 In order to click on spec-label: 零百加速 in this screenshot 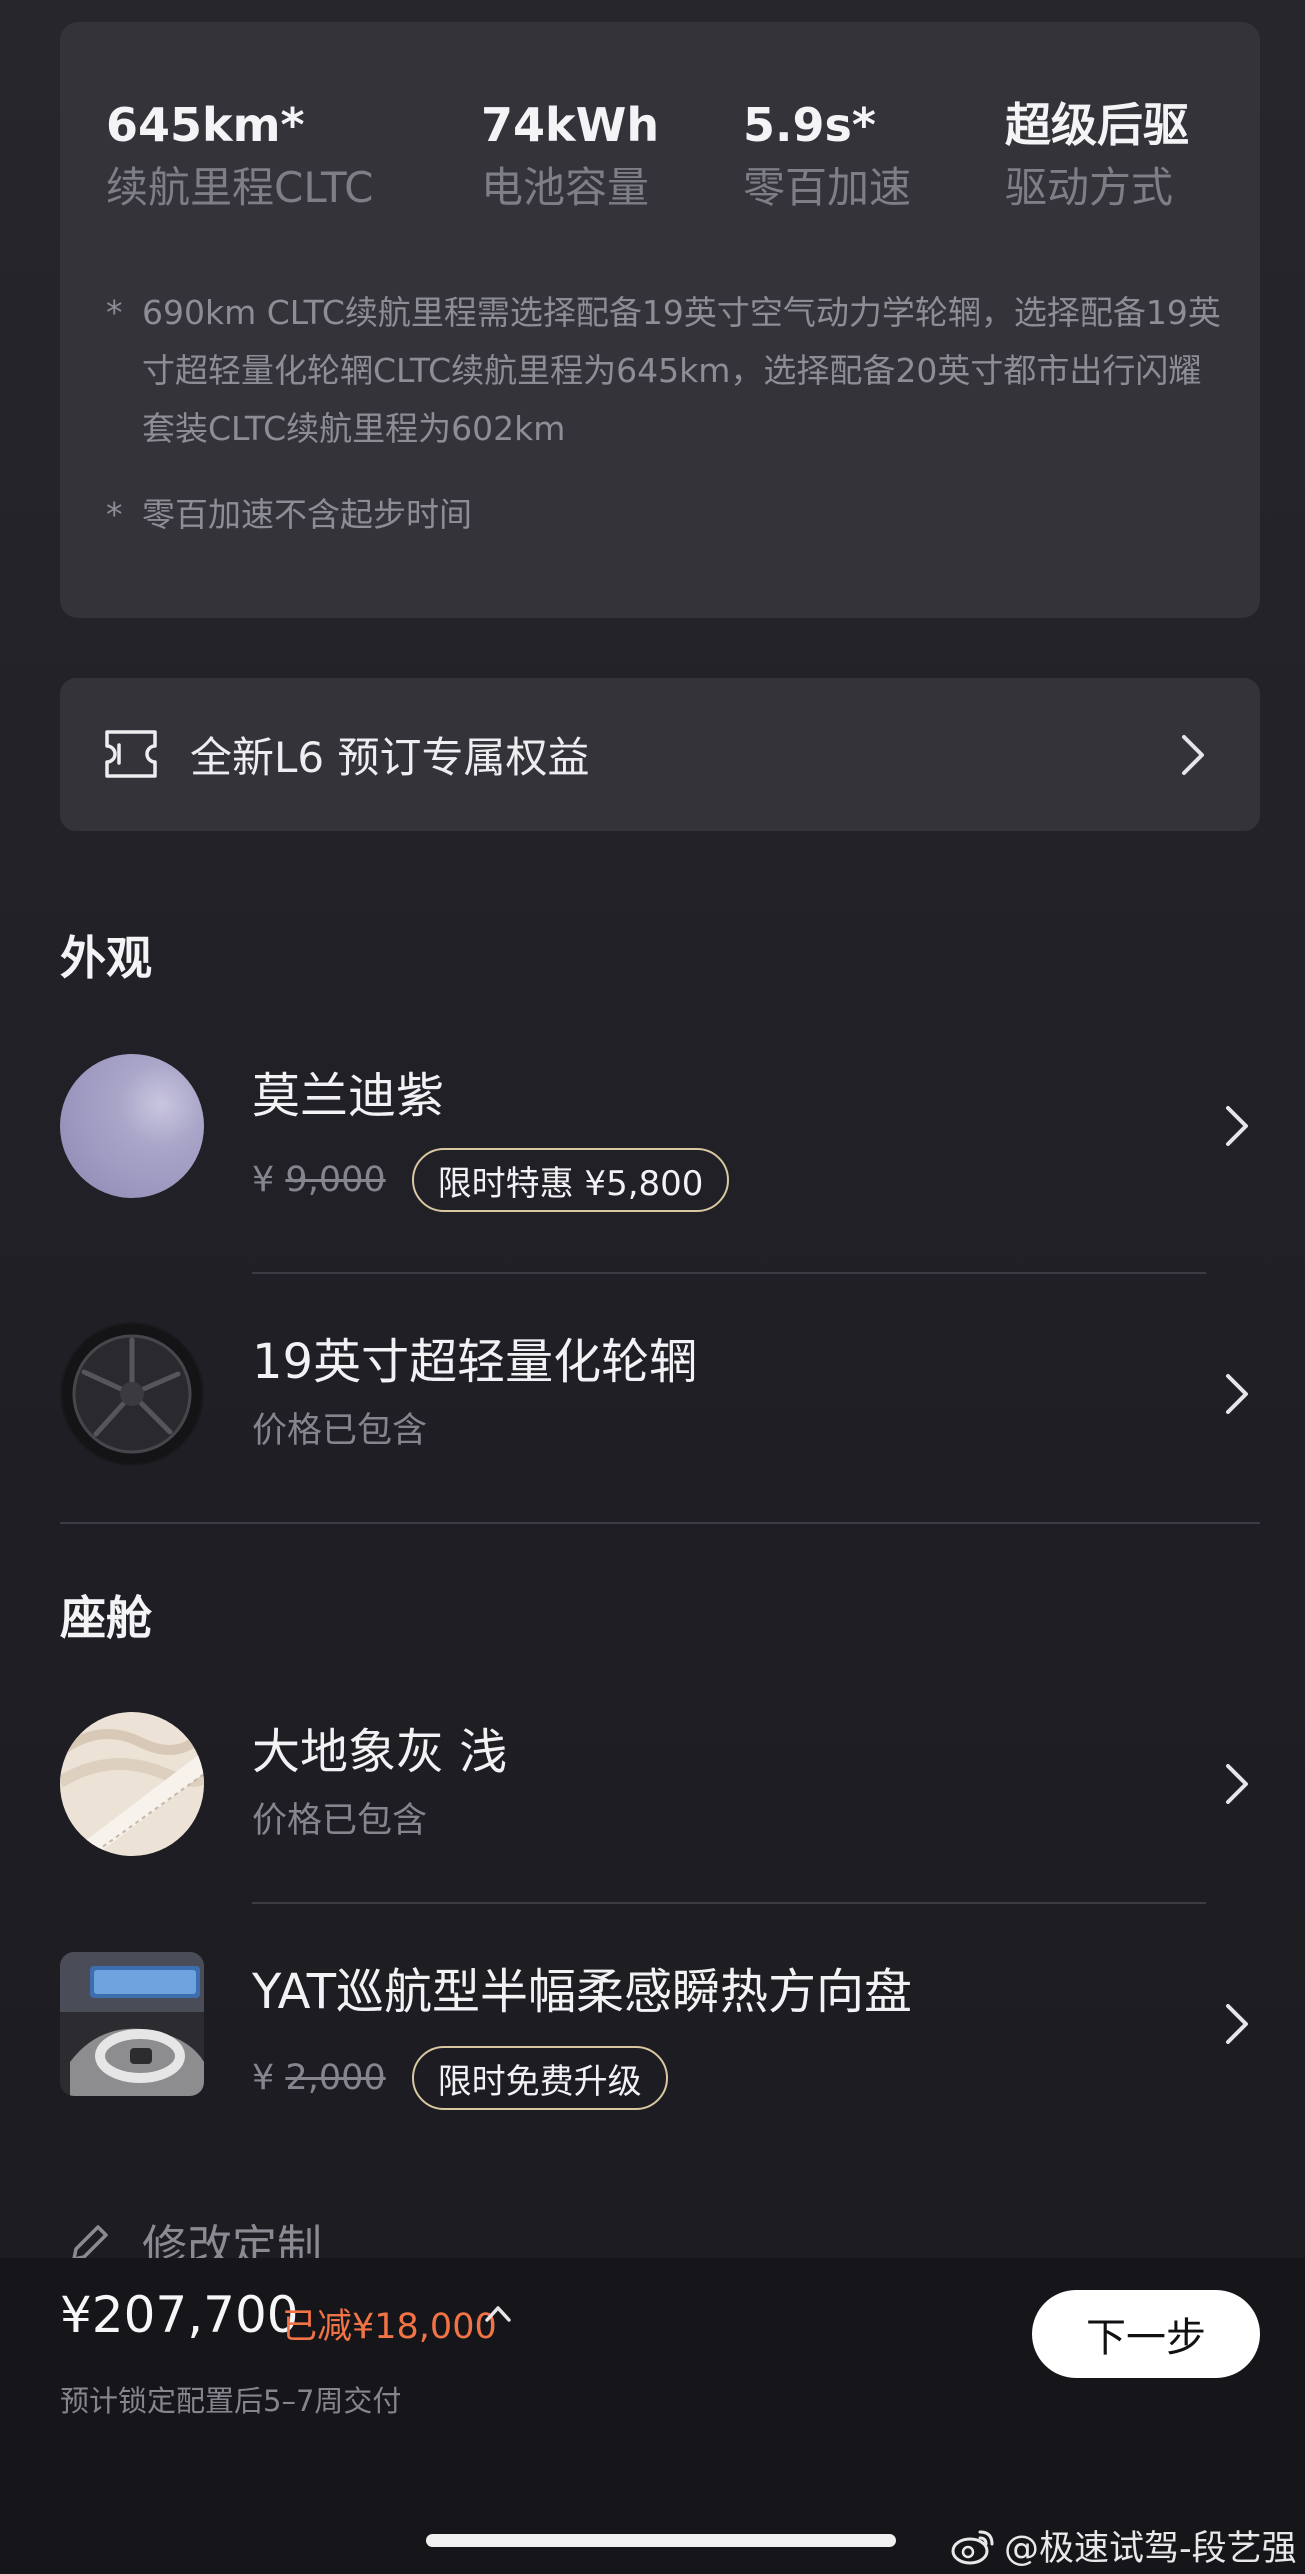, I will do `click(827, 188)`.